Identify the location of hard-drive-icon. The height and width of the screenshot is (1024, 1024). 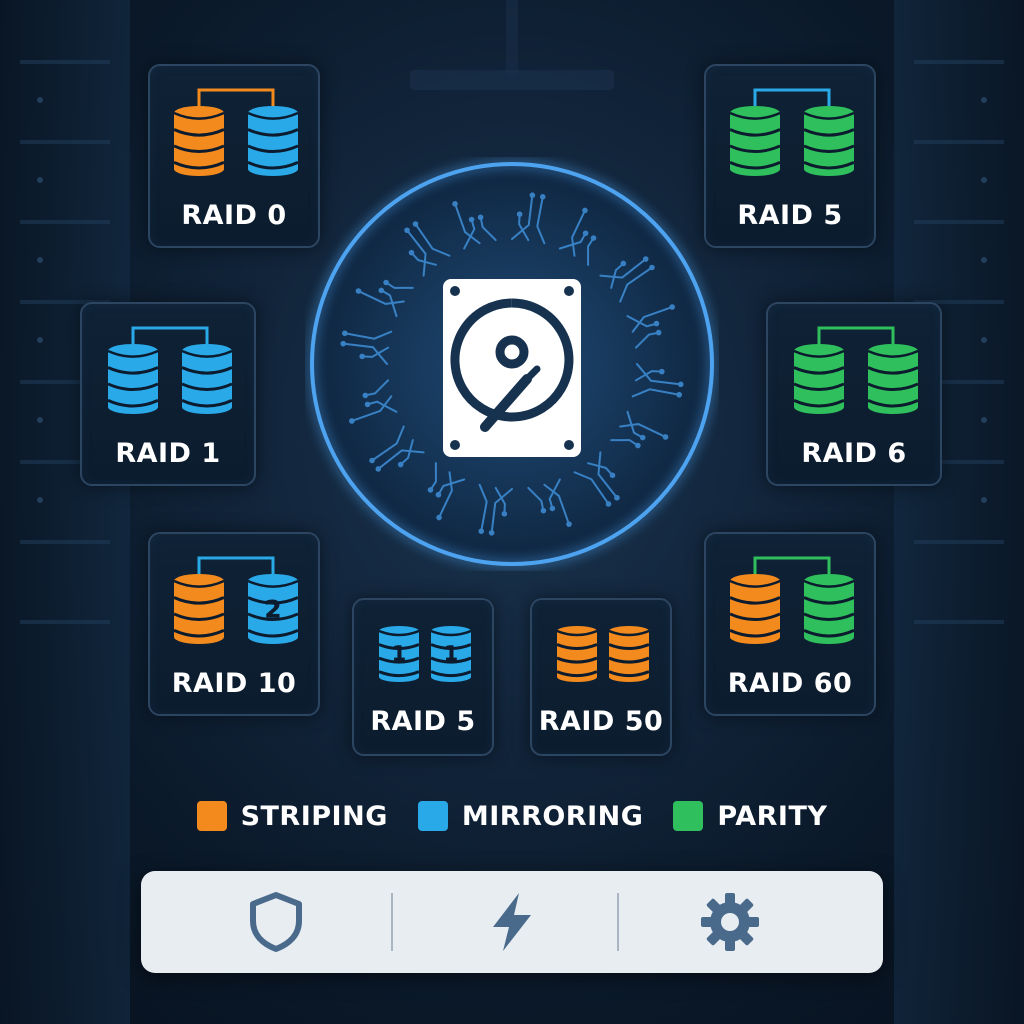
(512, 368).